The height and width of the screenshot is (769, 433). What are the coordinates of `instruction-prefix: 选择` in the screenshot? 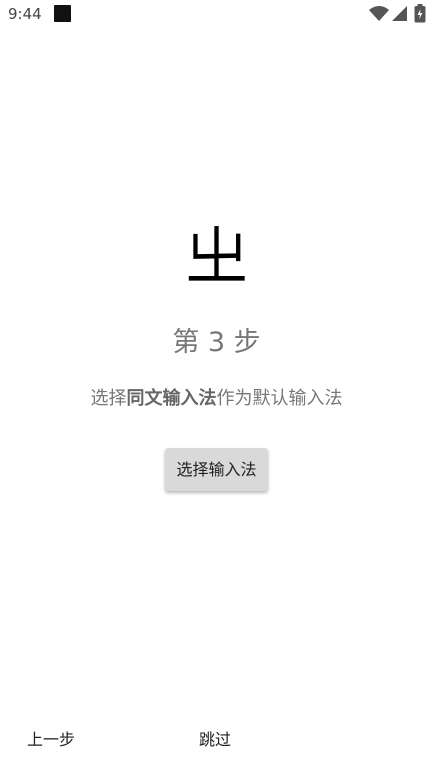 It's located at (108, 398).